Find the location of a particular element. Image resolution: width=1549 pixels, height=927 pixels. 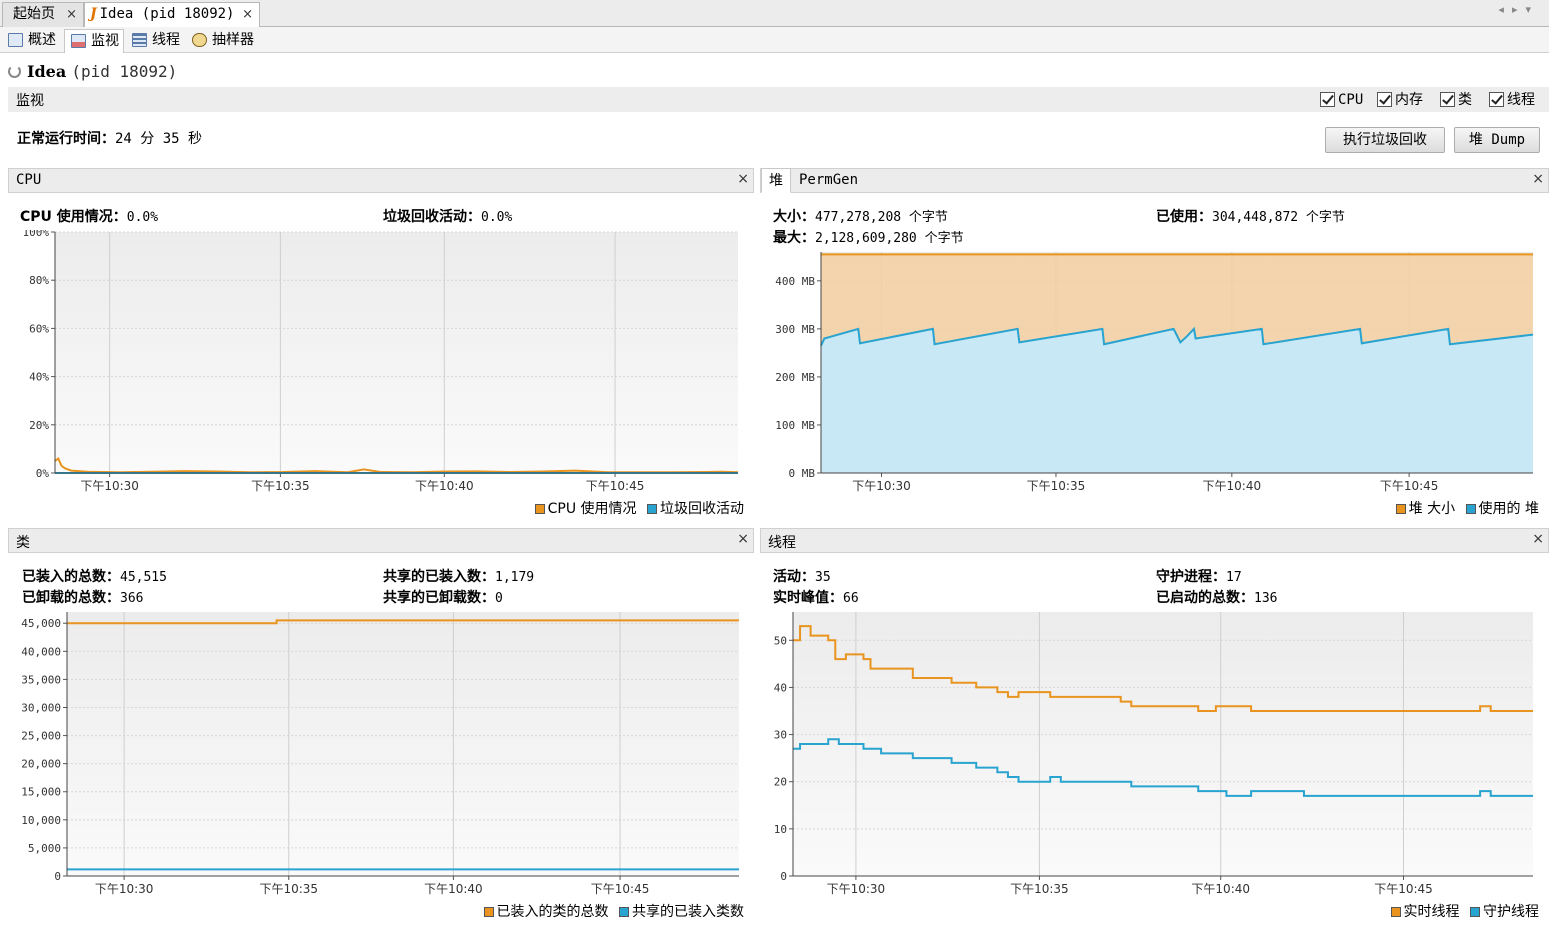

monitor-chart-icon is located at coordinates (78, 41).